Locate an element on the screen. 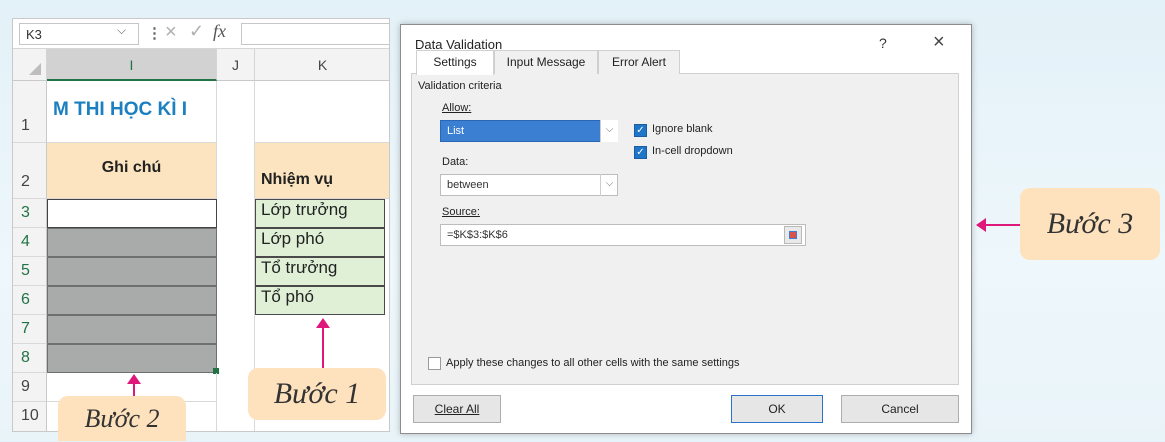 The image size is (1165, 442). row-header-9: 9 is located at coordinates (30, 387).